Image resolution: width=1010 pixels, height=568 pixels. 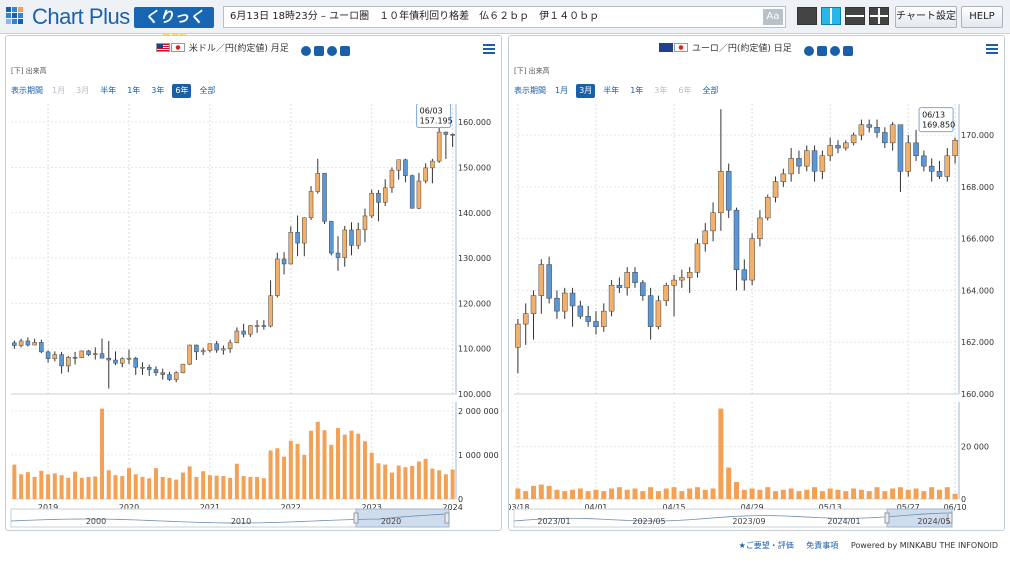 I want to click on navigator-label: 2023/09, so click(x=748, y=521).